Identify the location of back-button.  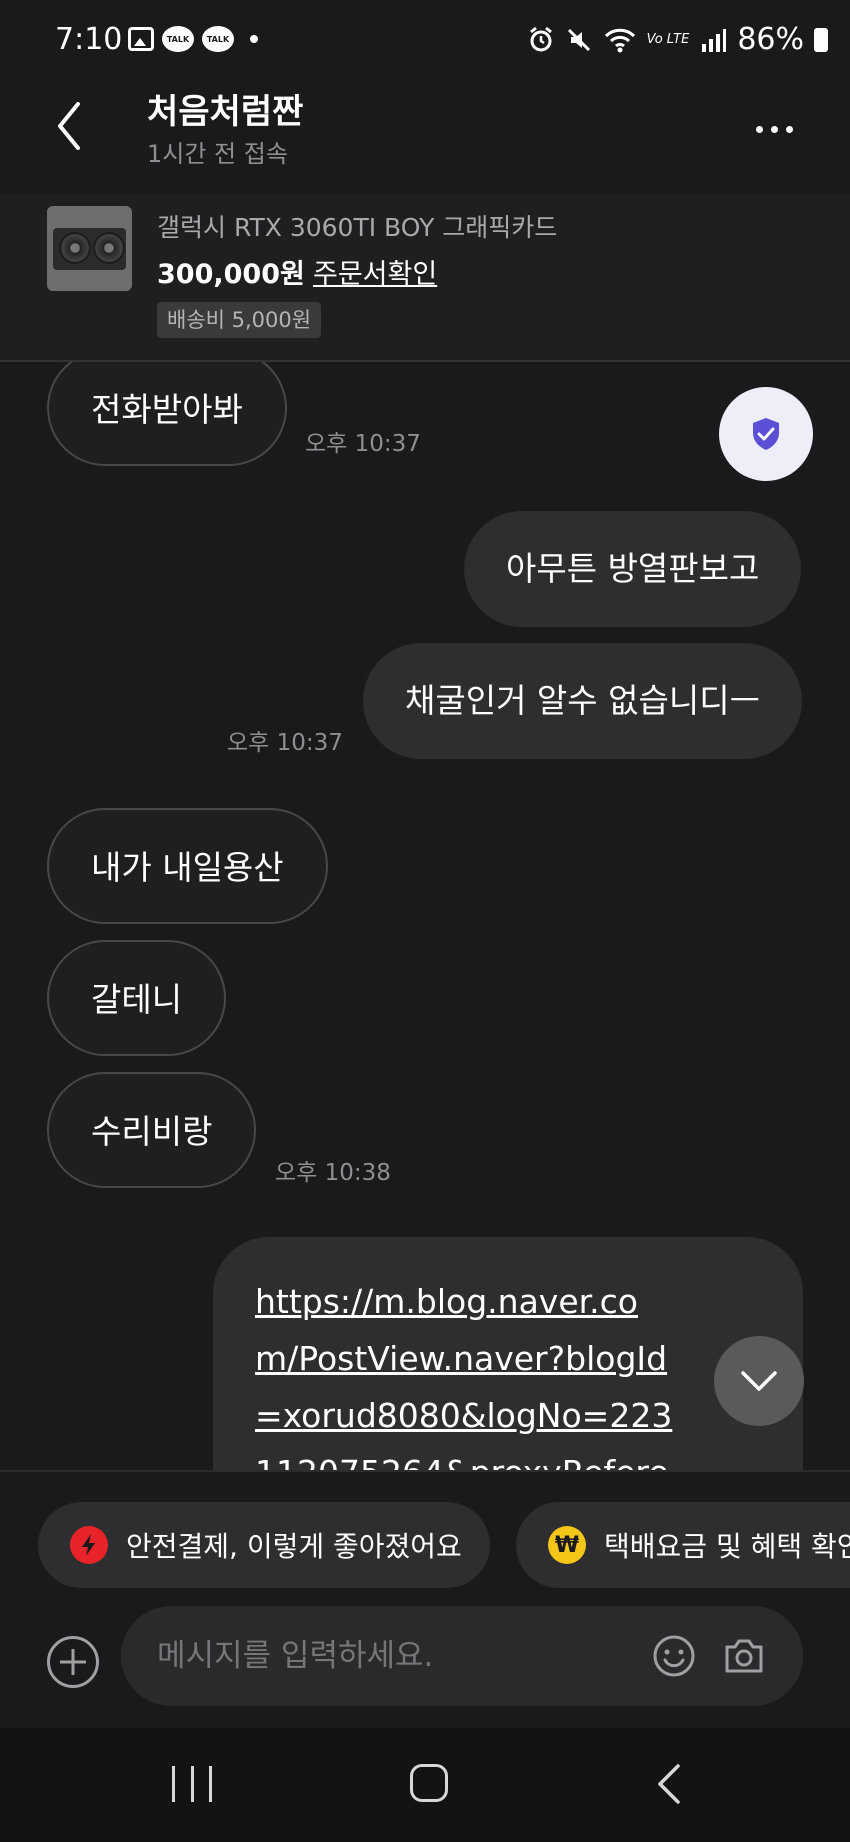
(75, 131).